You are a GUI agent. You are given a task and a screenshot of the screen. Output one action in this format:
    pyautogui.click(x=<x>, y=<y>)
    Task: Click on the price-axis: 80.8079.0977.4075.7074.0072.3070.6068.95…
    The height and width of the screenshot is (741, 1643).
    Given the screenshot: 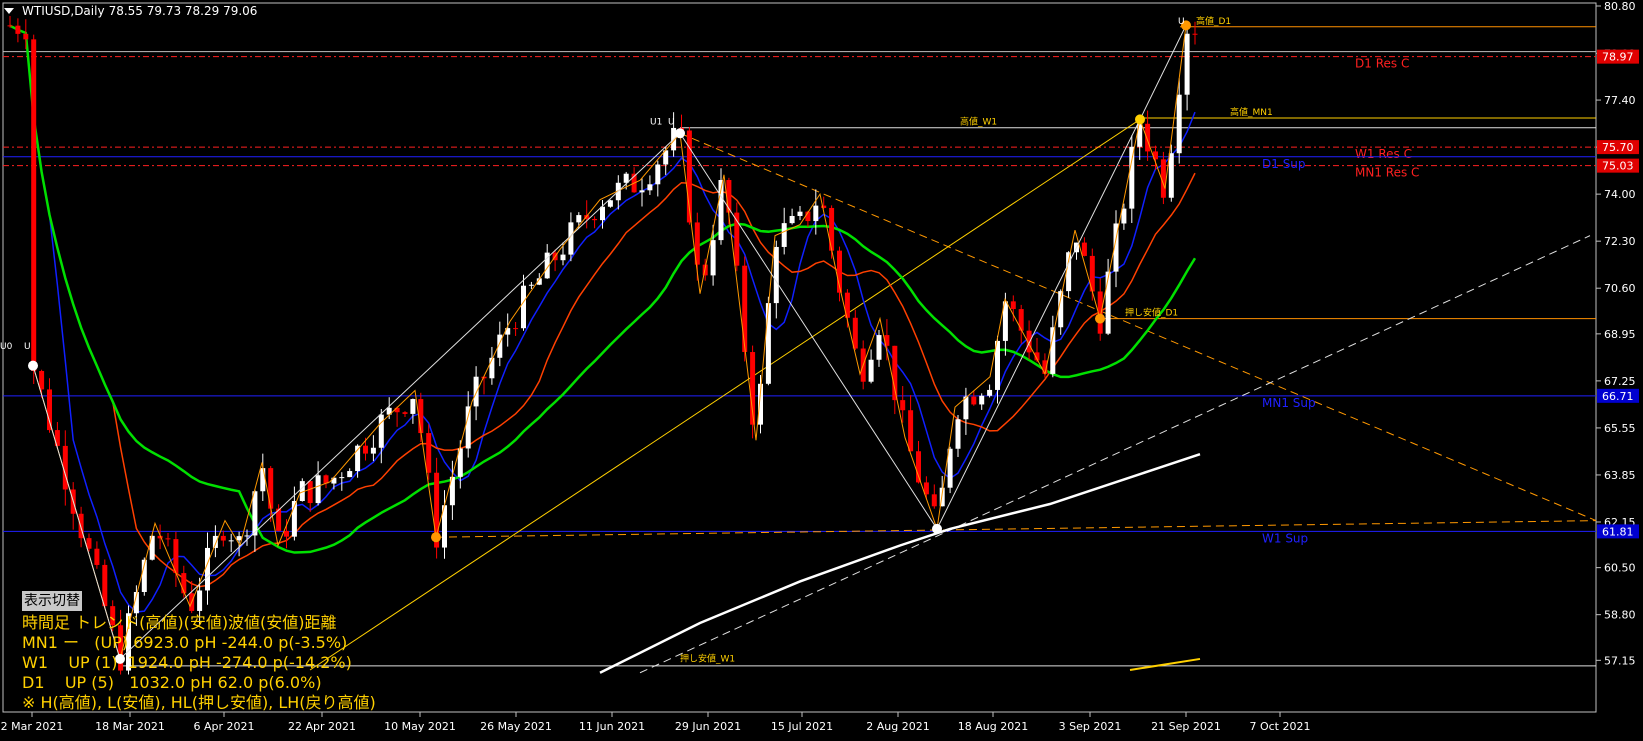 What is the action you would take?
    pyautogui.click(x=1616, y=333)
    